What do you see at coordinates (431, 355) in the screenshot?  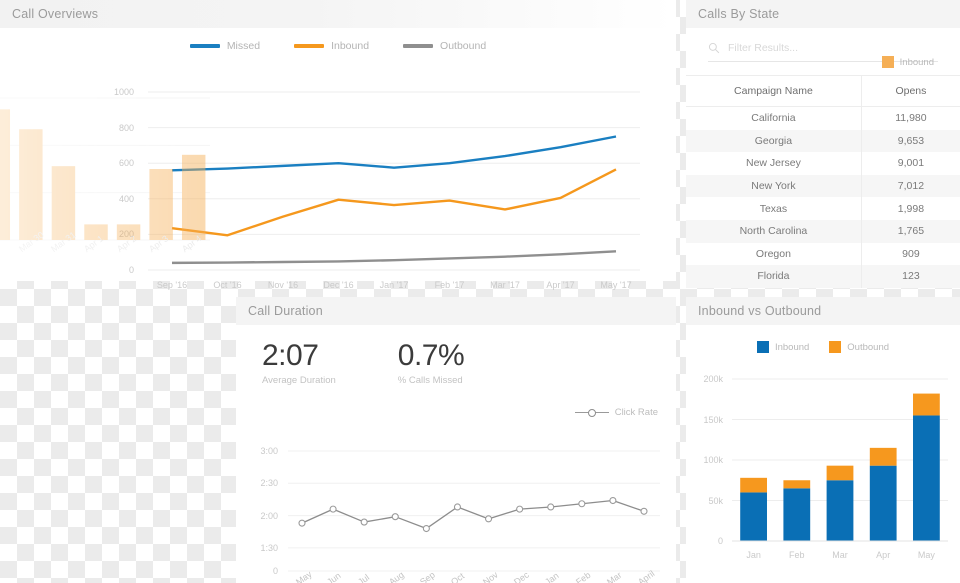 I see `kpi-value: 0.7%` at bounding box center [431, 355].